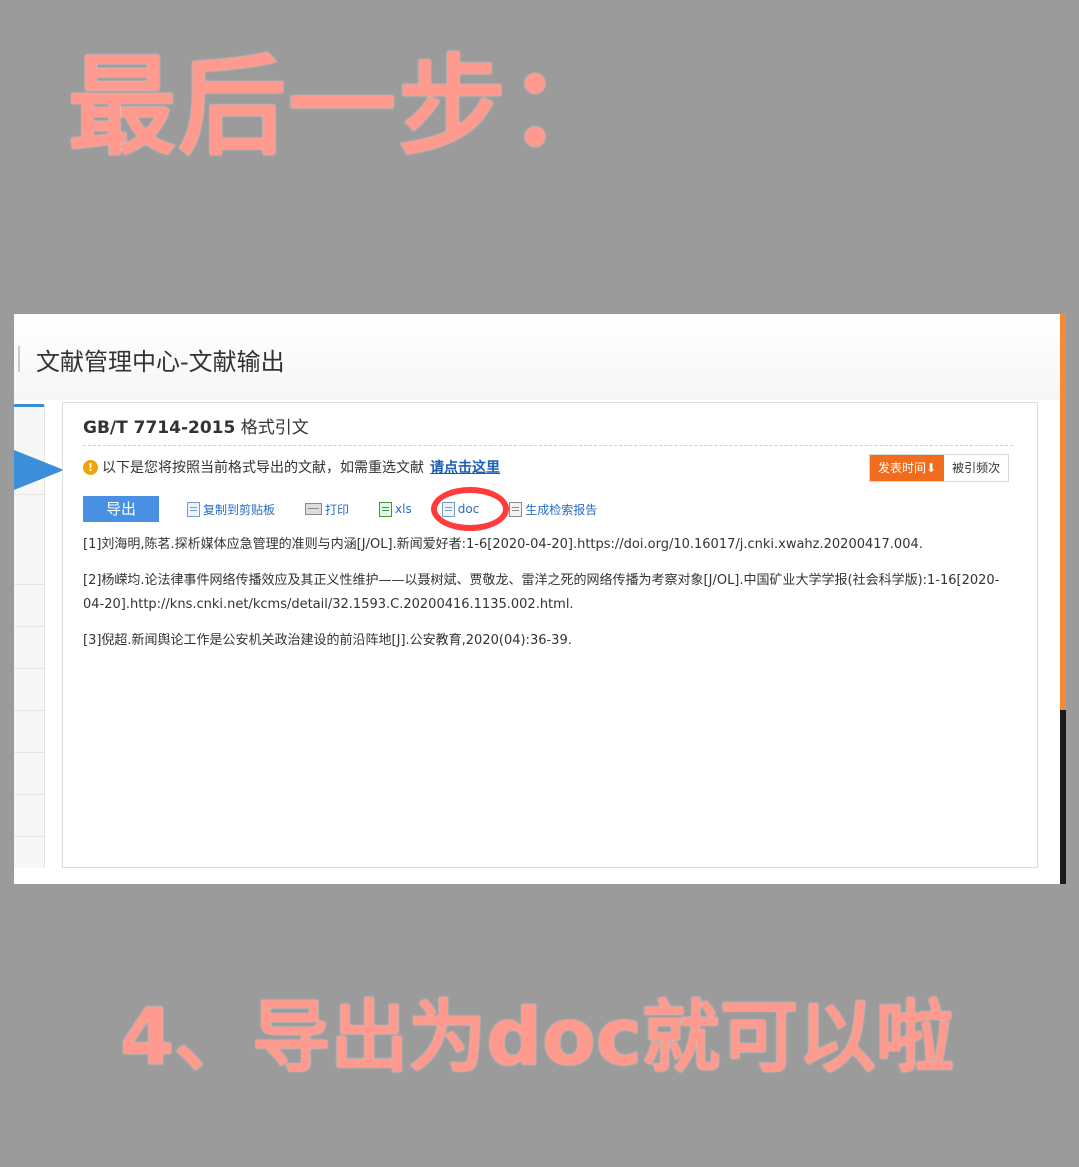  Describe the element at coordinates (39, 470) in the screenshot. I see `active-nav-arrow` at that location.